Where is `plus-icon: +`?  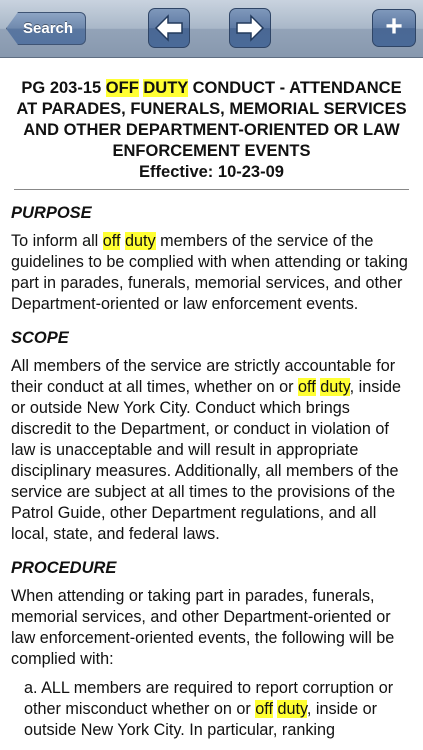 plus-icon: + is located at coordinates (394, 26).